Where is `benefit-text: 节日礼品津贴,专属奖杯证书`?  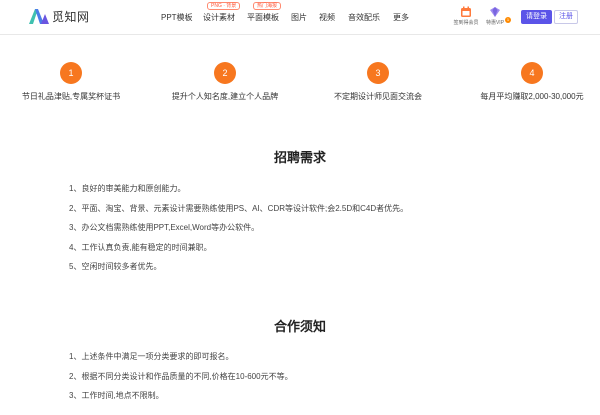
benefit-text: 节日礼品津贴,专属奖杯证书 is located at coordinates (71, 96).